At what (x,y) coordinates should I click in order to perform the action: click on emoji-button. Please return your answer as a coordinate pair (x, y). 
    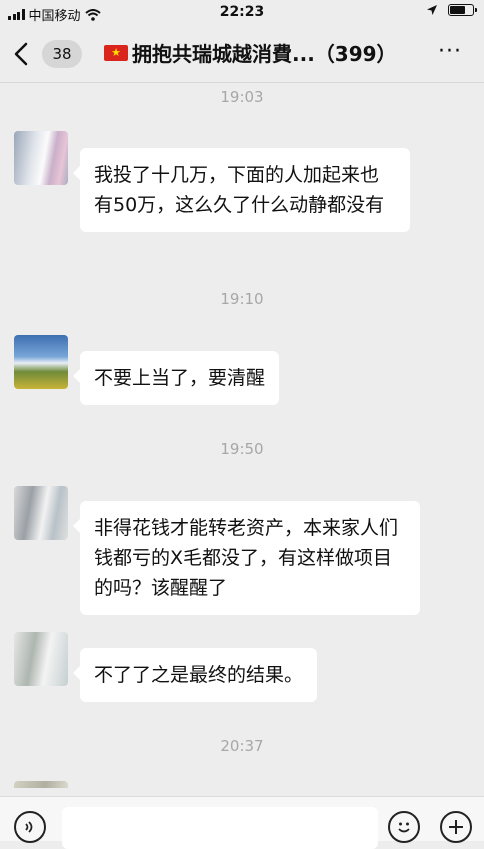
    Looking at the image, I should click on (404, 827).